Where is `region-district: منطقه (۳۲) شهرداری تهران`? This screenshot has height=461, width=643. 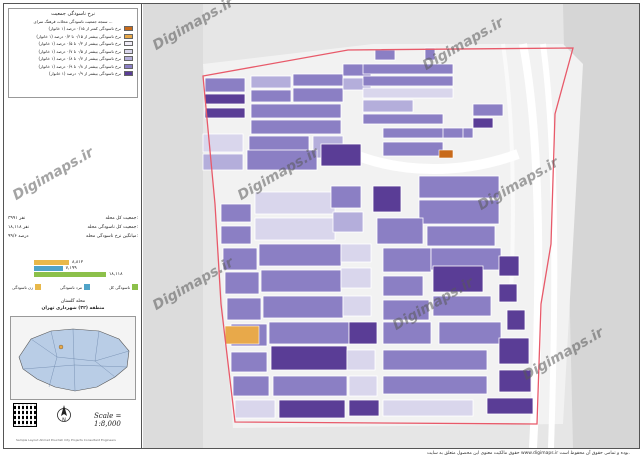
region-district: منطقه (۳۲) شهرداری تهران is located at coordinates (73, 308).